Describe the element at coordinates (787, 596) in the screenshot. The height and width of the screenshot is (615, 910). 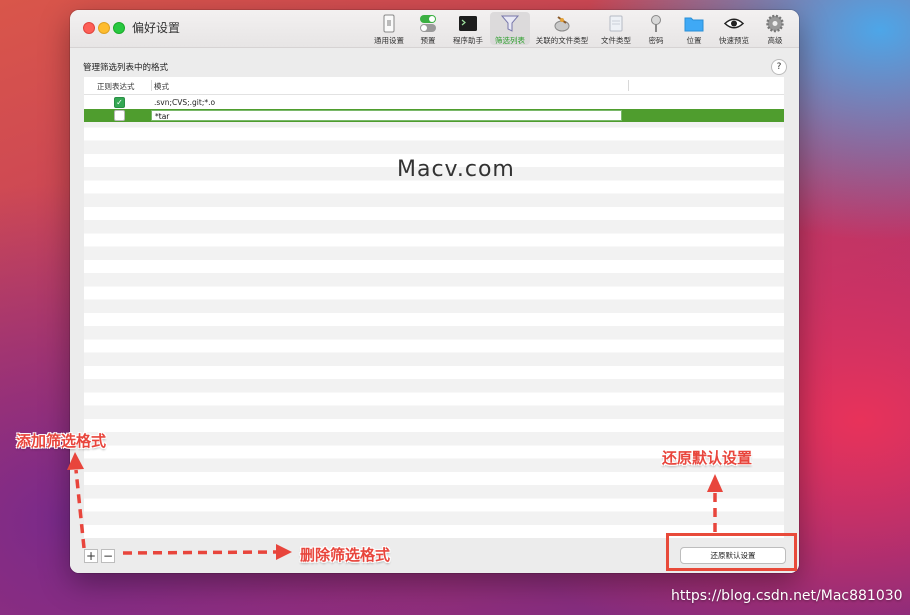
I see `source-url: https://blog.csdn.net/Mac881030` at that location.